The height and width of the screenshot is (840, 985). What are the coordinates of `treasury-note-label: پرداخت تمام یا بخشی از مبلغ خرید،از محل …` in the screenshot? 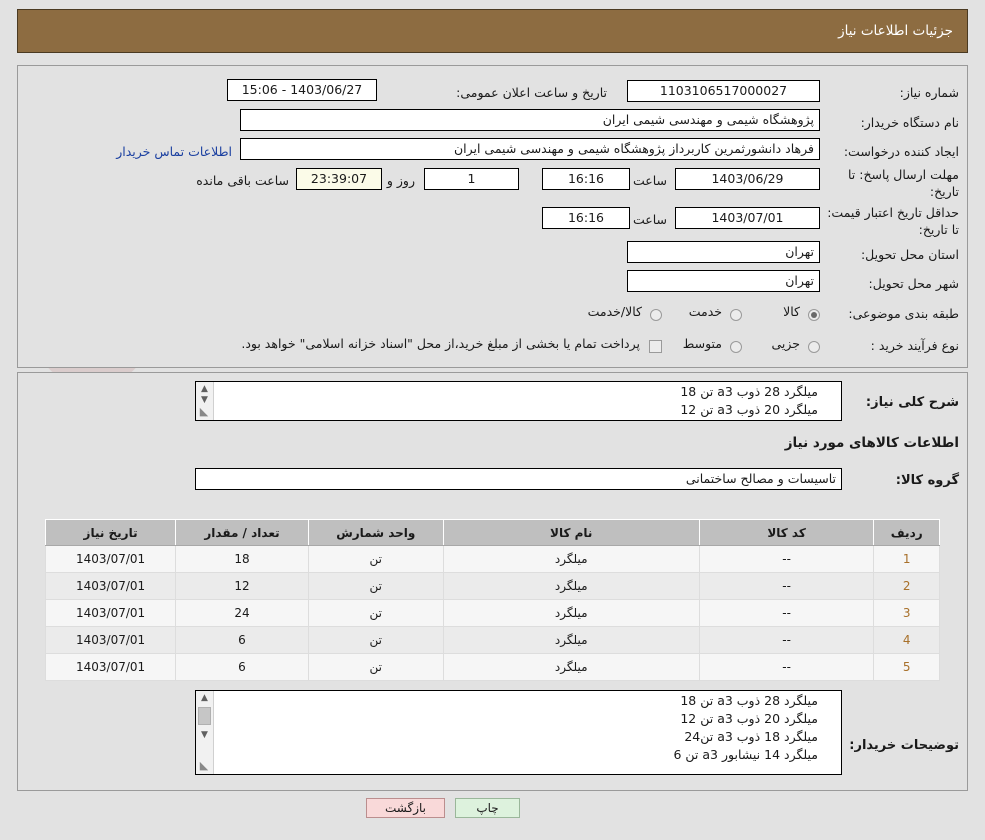 It's located at (440, 343).